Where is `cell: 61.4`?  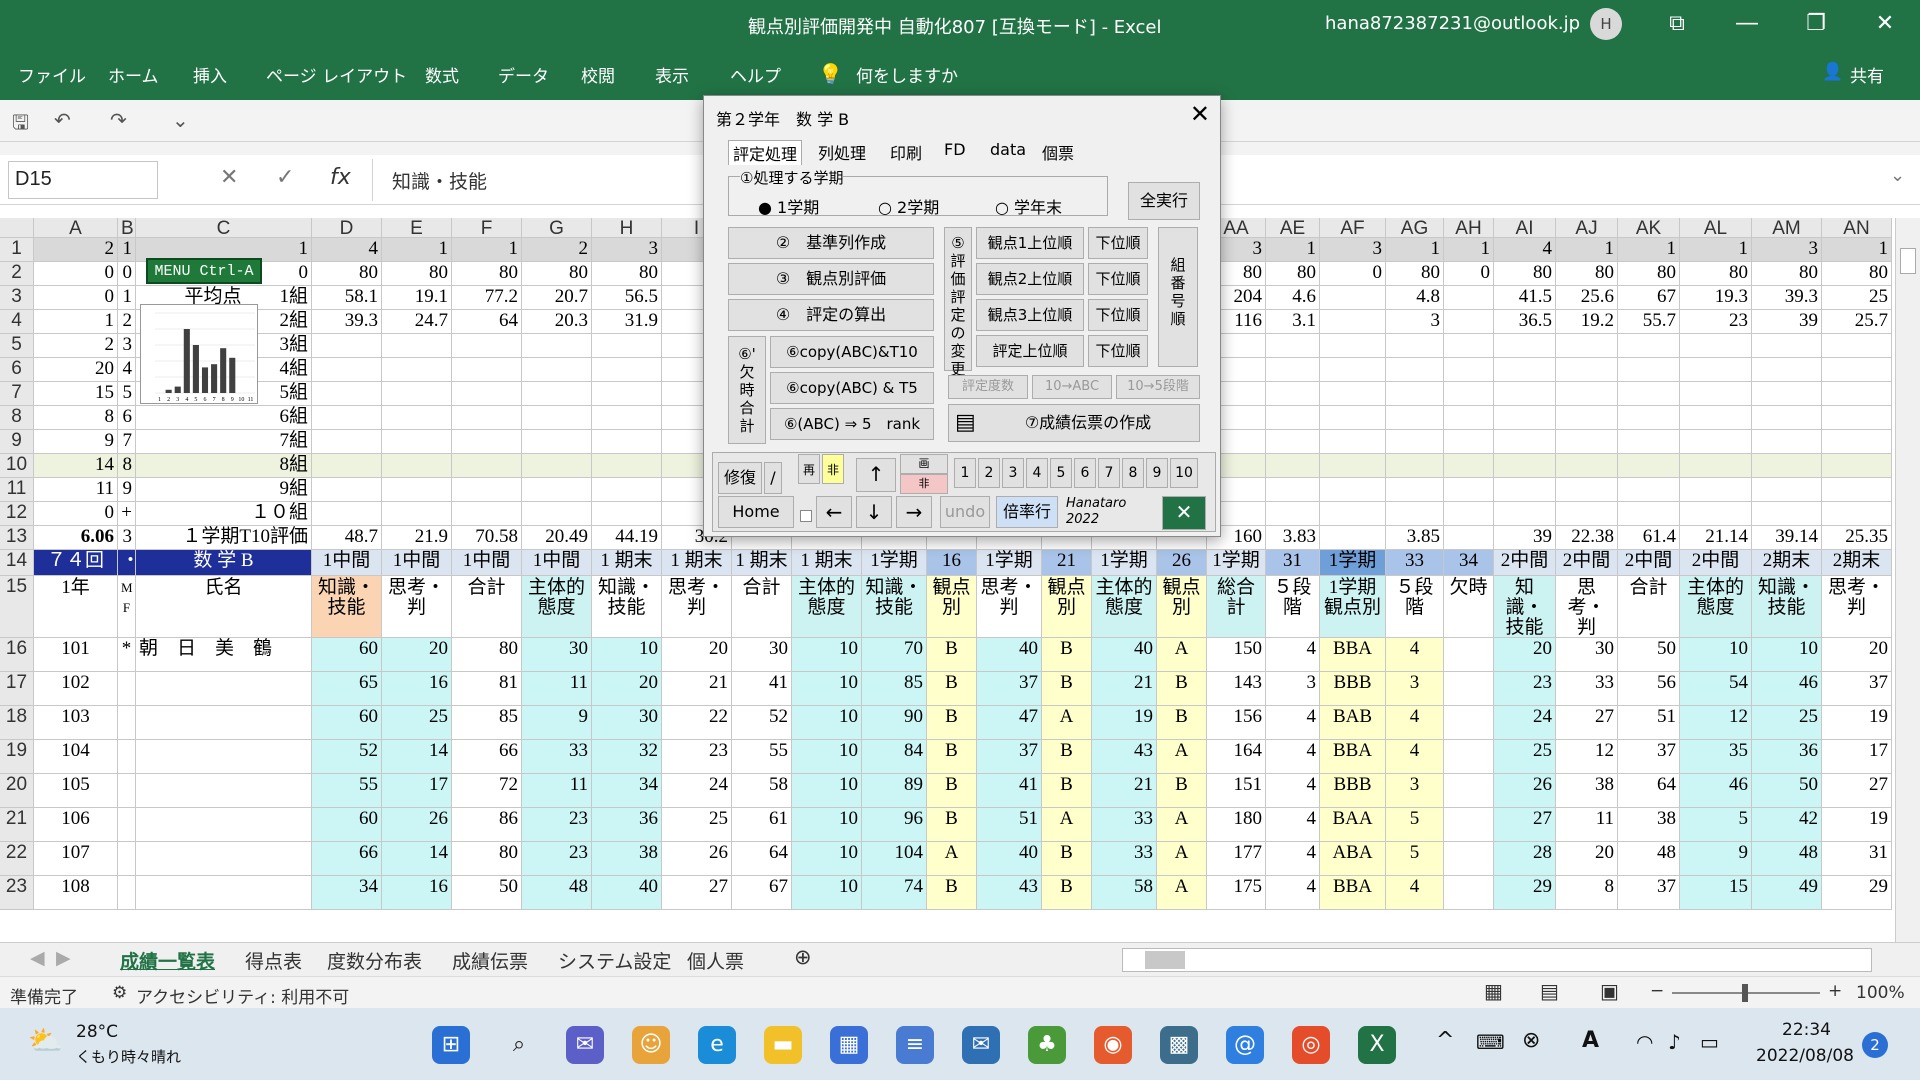
cell: 61.4 is located at coordinates (1649, 538).